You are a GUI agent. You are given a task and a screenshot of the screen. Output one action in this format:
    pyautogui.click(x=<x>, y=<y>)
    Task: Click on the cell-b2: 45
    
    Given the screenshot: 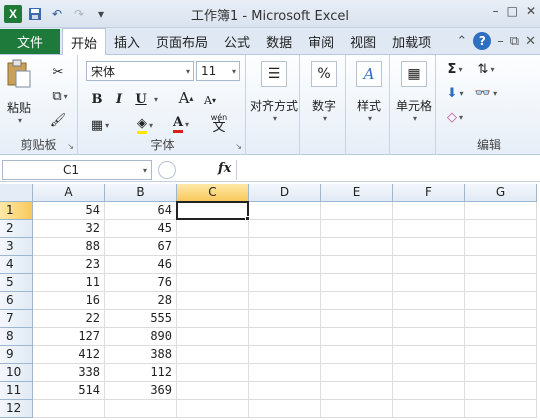 What is the action you would take?
    pyautogui.click(x=141, y=229)
    